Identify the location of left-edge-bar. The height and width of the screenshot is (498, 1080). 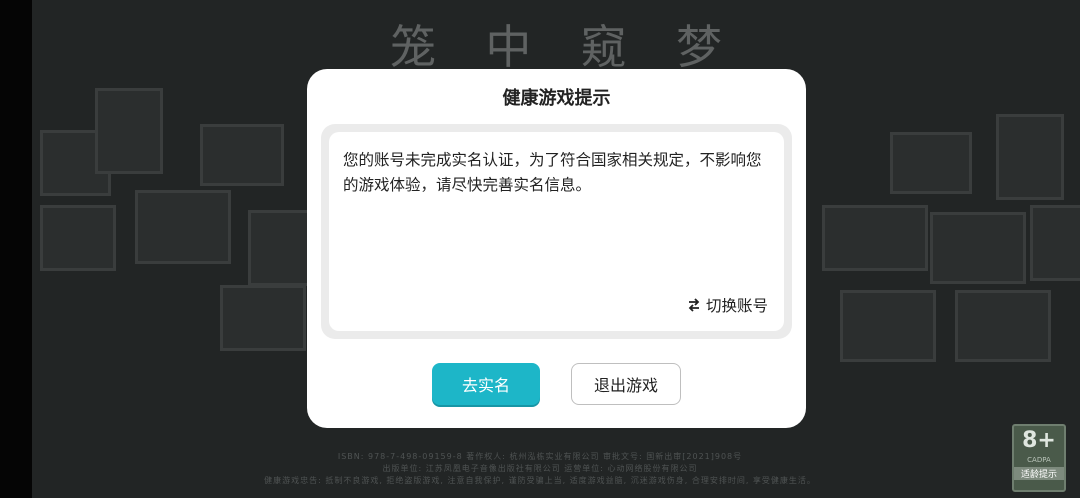
(16, 249).